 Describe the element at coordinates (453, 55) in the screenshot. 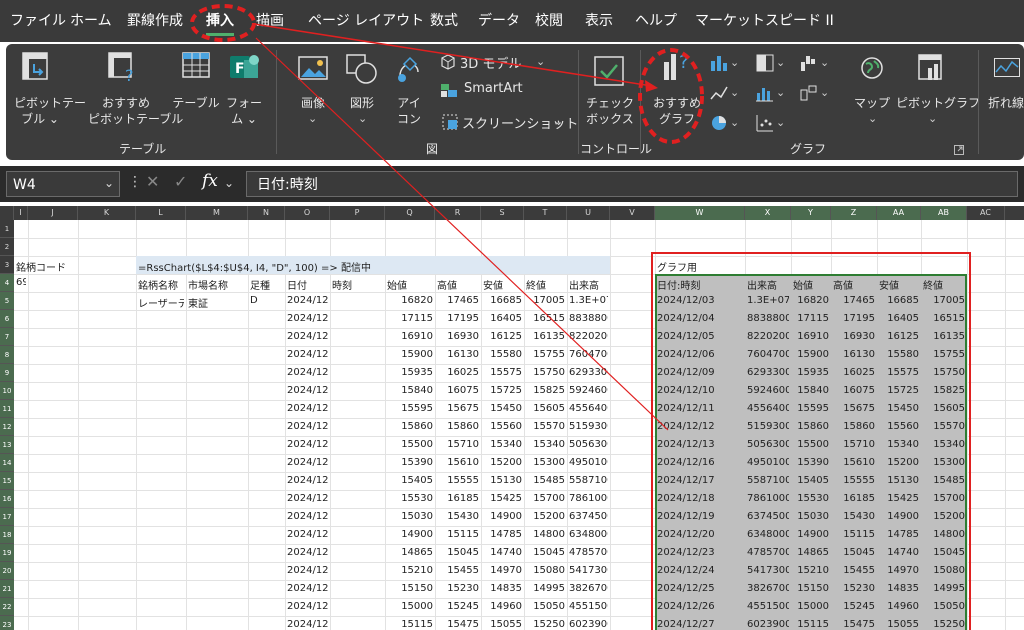

I see `annotation-arrow-line` at that location.